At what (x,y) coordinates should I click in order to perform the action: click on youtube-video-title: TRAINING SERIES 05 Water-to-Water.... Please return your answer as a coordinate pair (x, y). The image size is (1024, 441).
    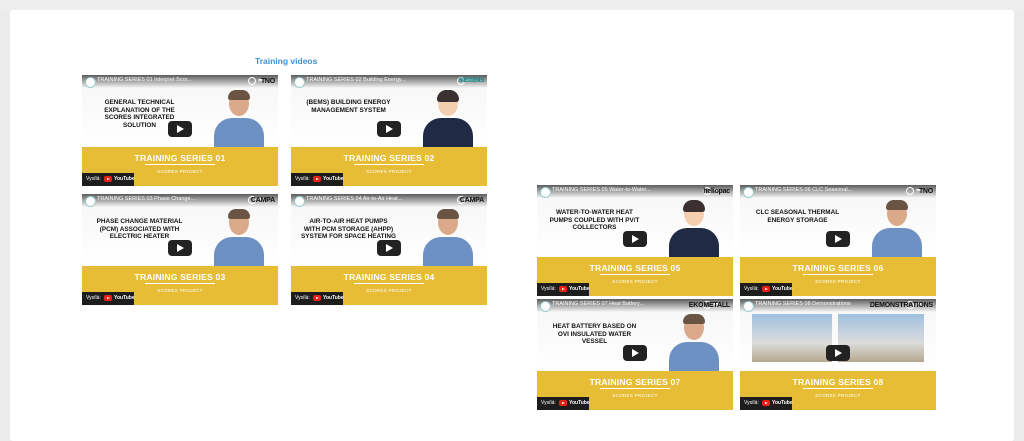
    Looking at the image, I should click on (622, 190).